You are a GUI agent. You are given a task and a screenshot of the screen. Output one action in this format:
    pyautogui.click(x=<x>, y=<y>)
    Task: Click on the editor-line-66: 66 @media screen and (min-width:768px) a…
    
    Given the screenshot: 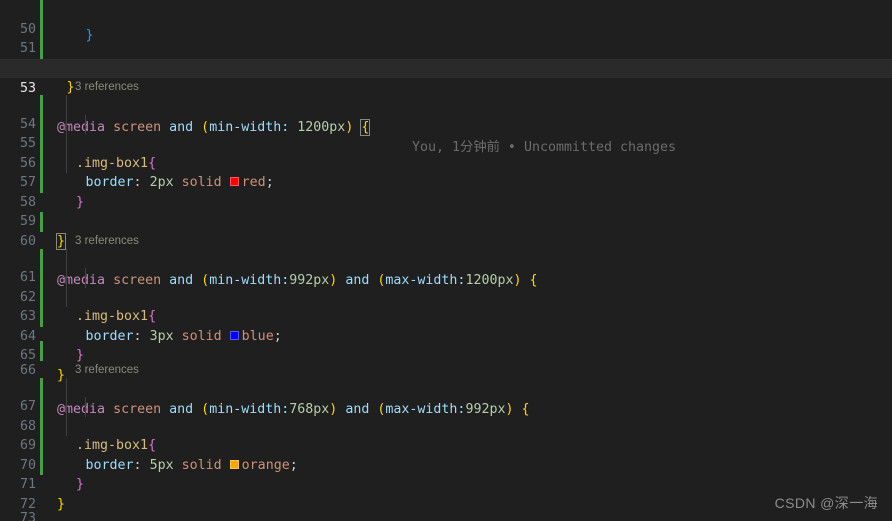 What is the action you would take?
    pyautogui.click(x=446, y=379)
    